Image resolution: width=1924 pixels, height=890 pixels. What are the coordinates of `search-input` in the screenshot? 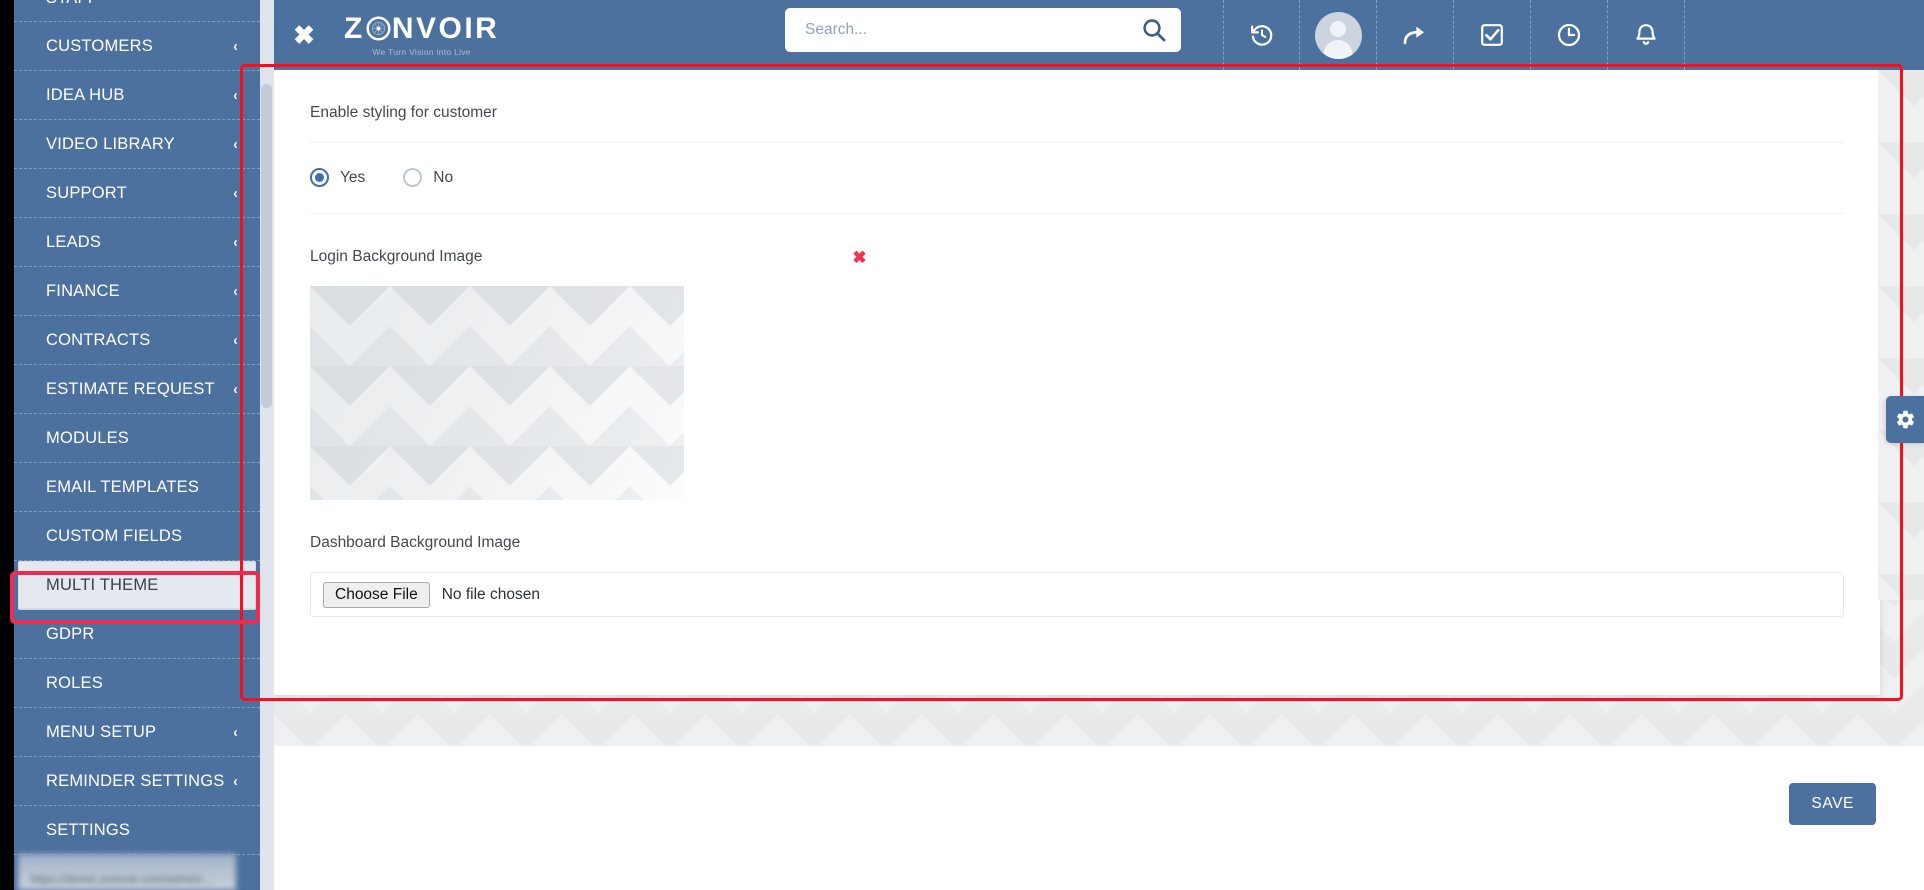 It's located at (973, 30).